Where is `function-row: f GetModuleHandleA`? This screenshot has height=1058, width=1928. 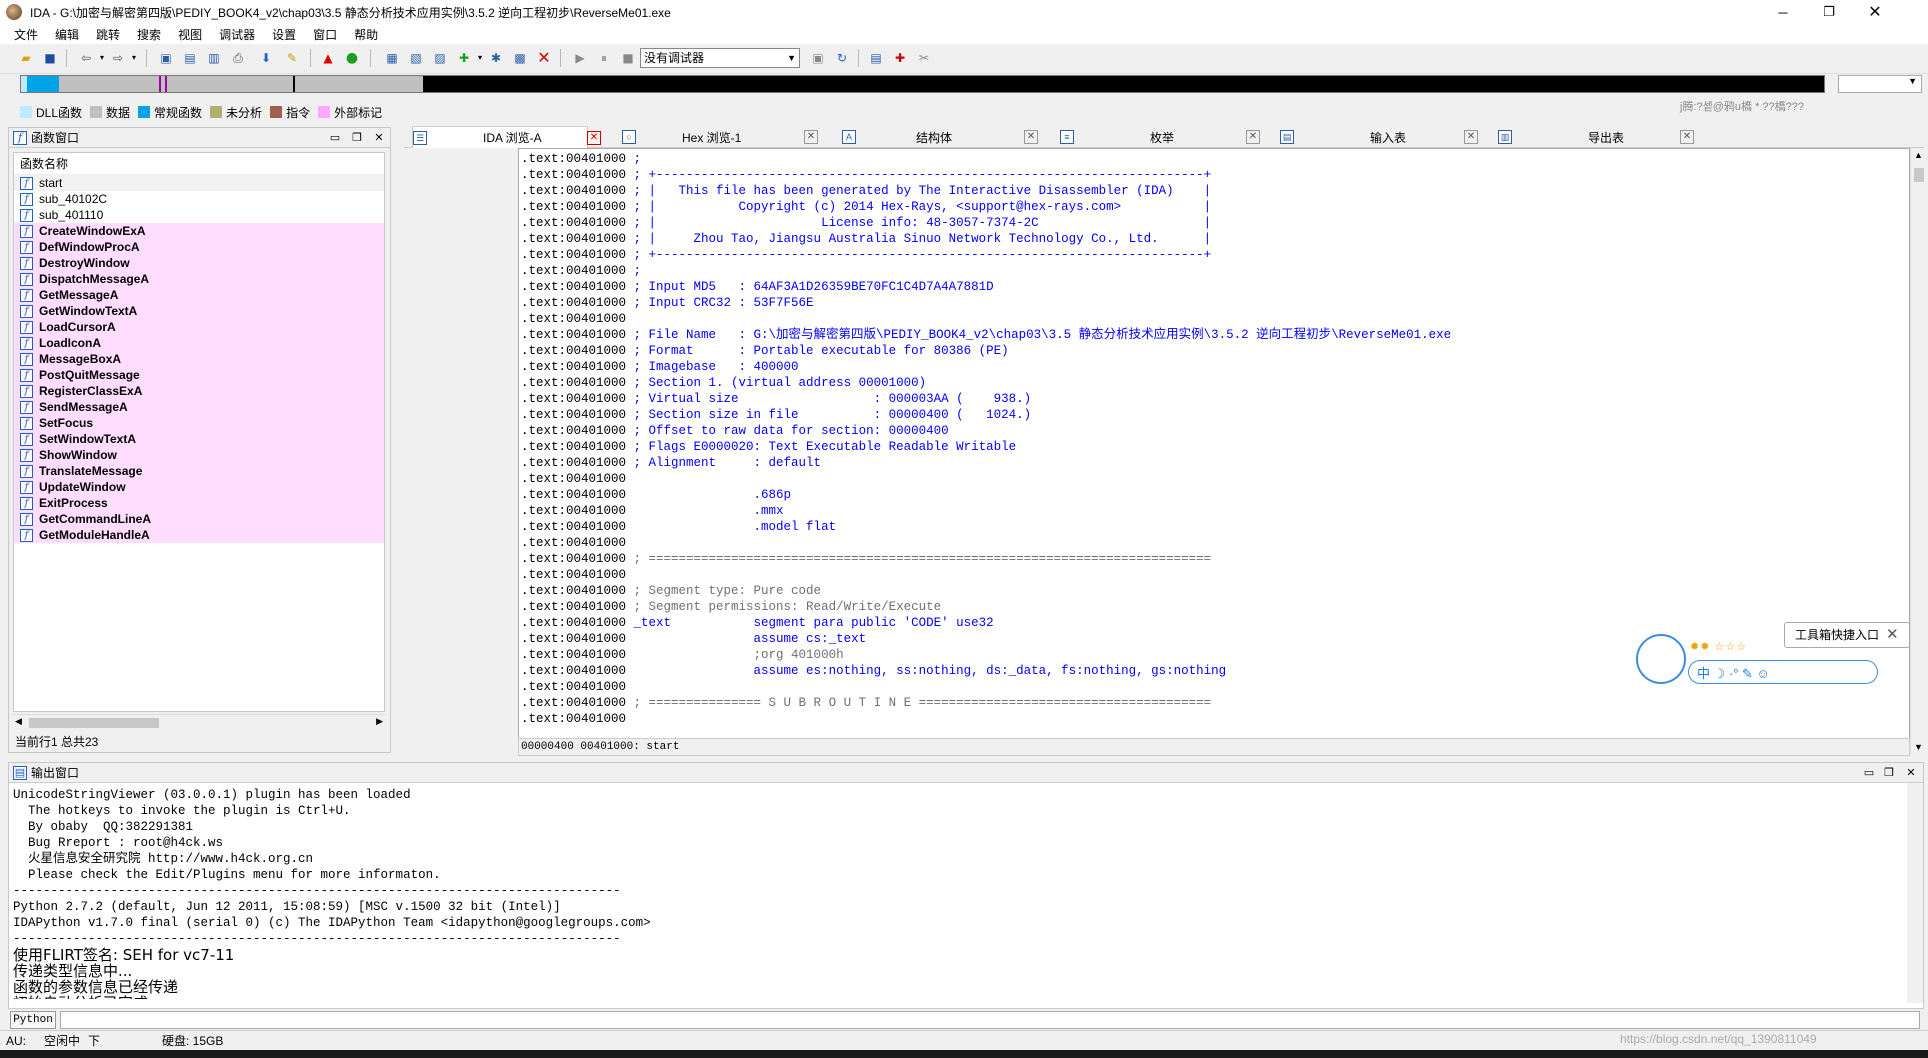
function-row: f GetModuleHandleA is located at coordinates (199, 535).